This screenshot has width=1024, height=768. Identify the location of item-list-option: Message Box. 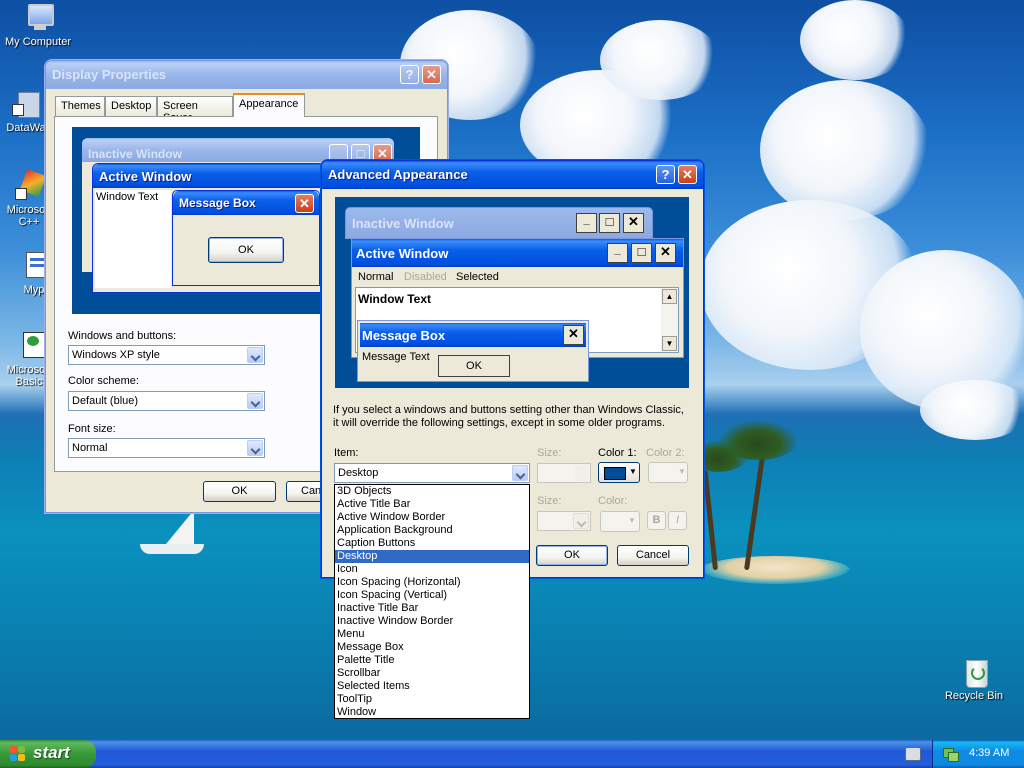
(432, 647).